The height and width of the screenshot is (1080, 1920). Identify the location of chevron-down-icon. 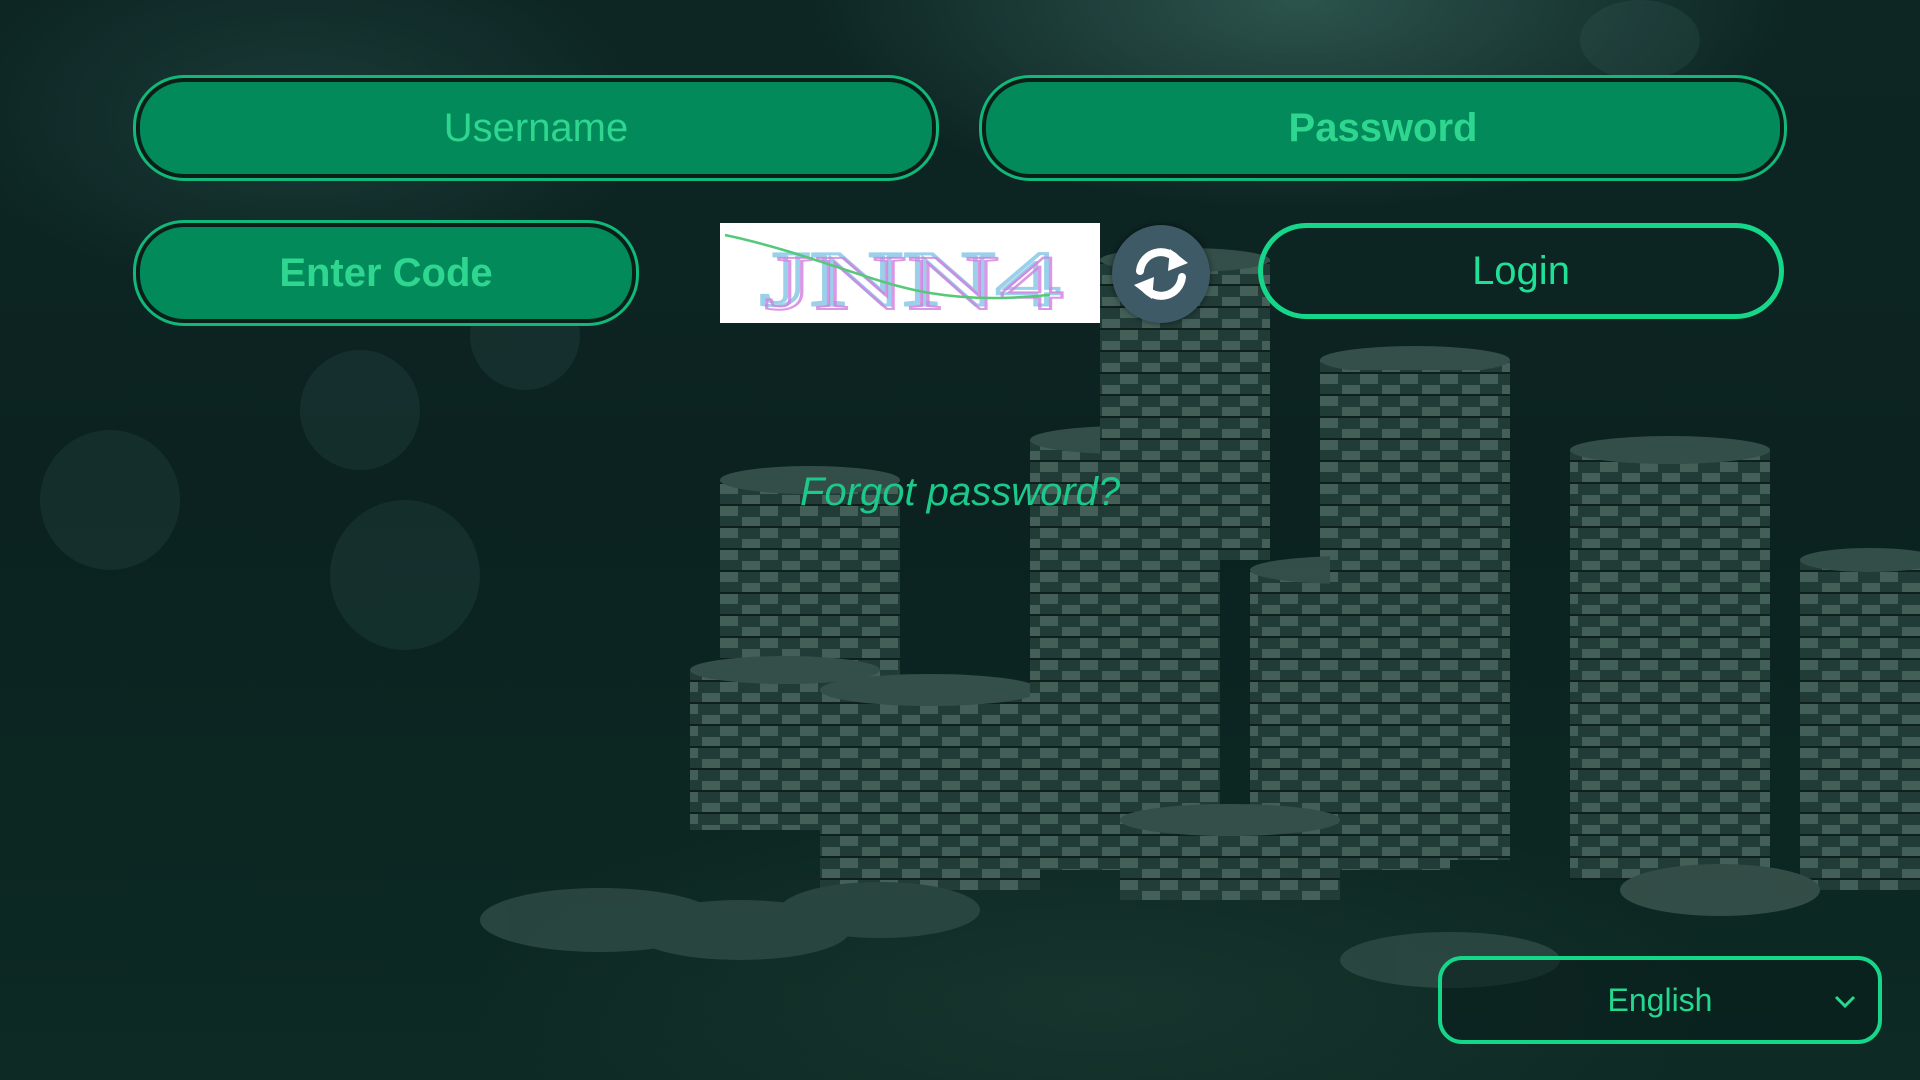
(1845, 1002).